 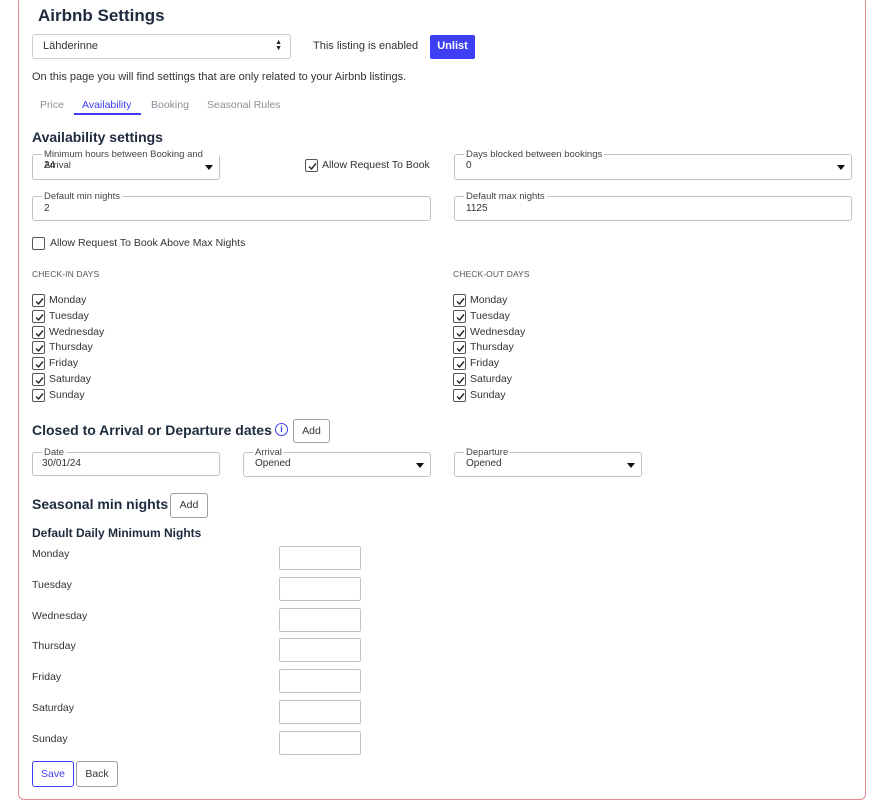 I want to click on daily-min-nights-day-label: Sunday, so click(x=50, y=738).